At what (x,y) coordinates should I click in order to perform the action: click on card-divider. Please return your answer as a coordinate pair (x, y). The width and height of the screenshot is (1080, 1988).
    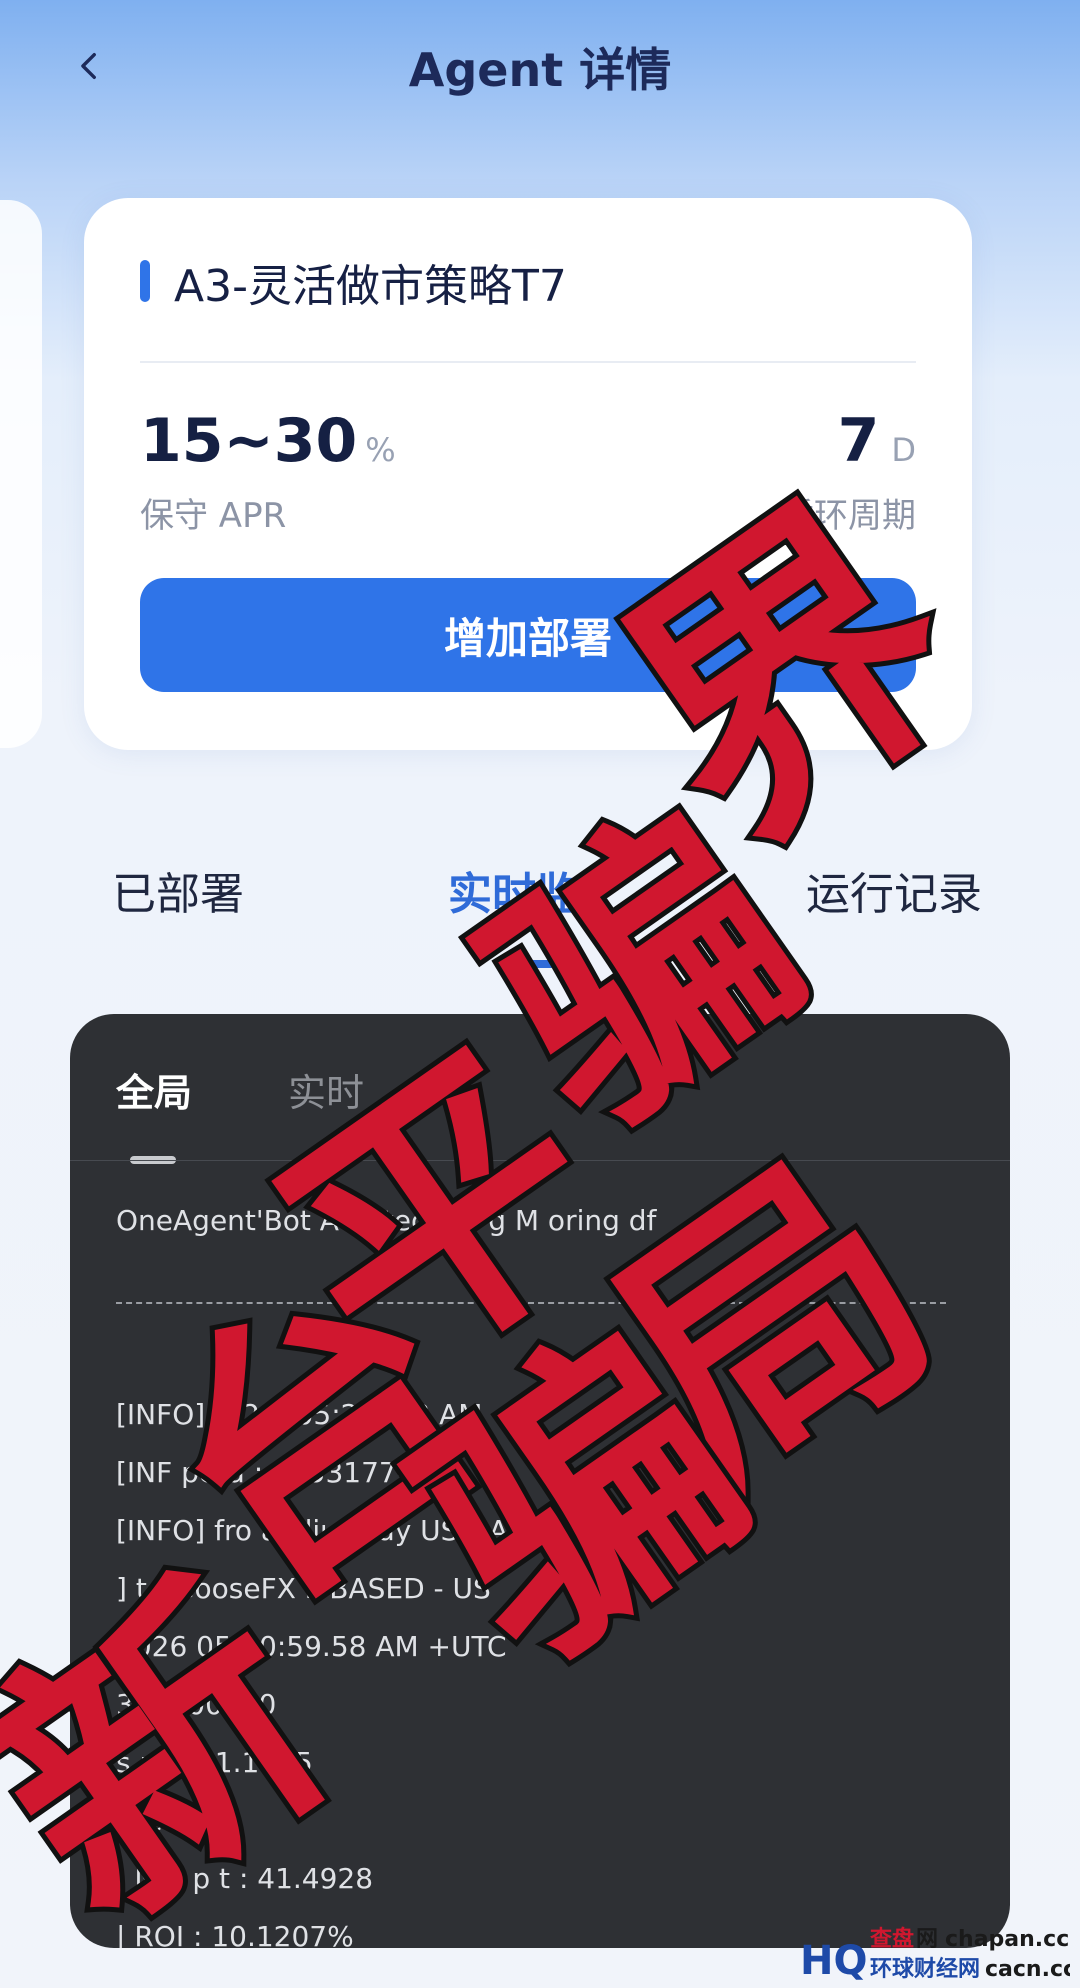
    Looking at the image, I should click on (528, 362).